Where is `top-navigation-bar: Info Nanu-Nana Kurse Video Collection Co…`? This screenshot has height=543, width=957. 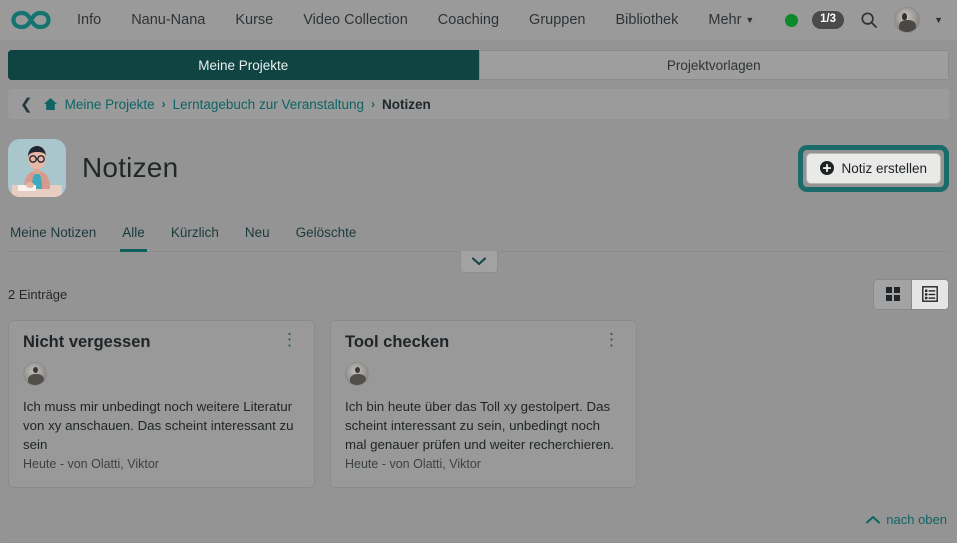 top-navigation-bar: Info Nanu-Nana Kurse Video Collection Co… is located at coordinates (478, 20).